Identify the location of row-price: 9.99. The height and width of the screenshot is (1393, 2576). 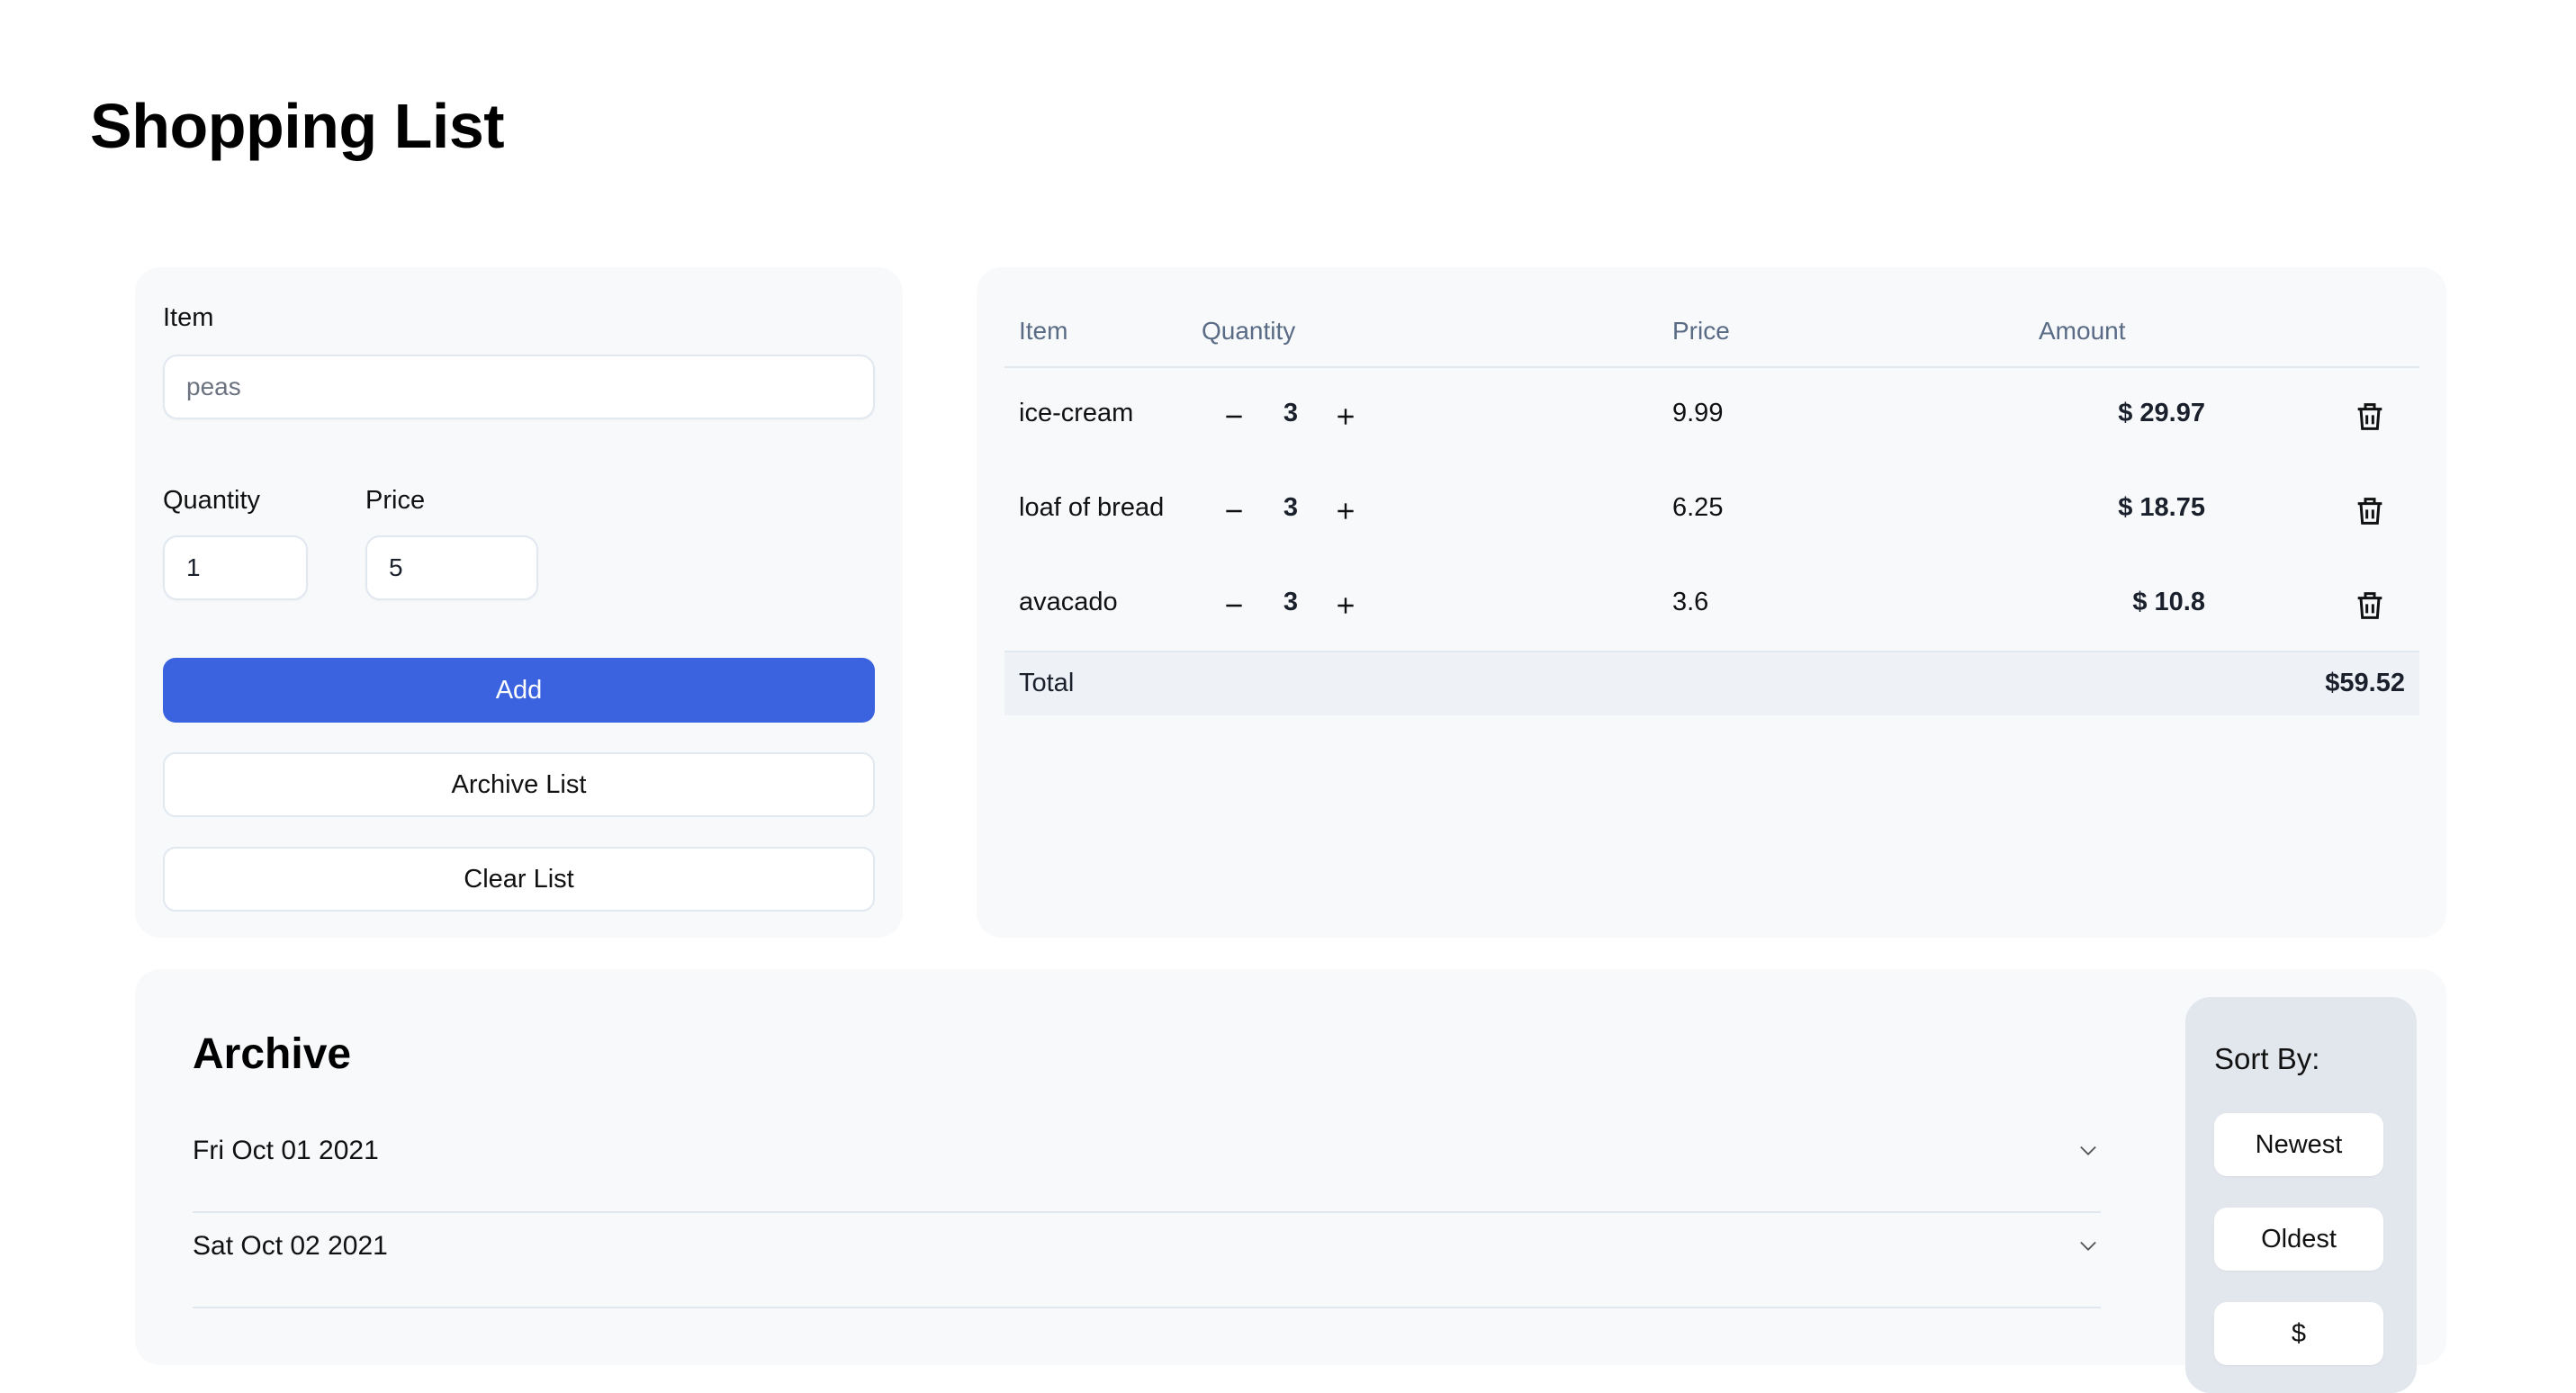
(1698, 413).